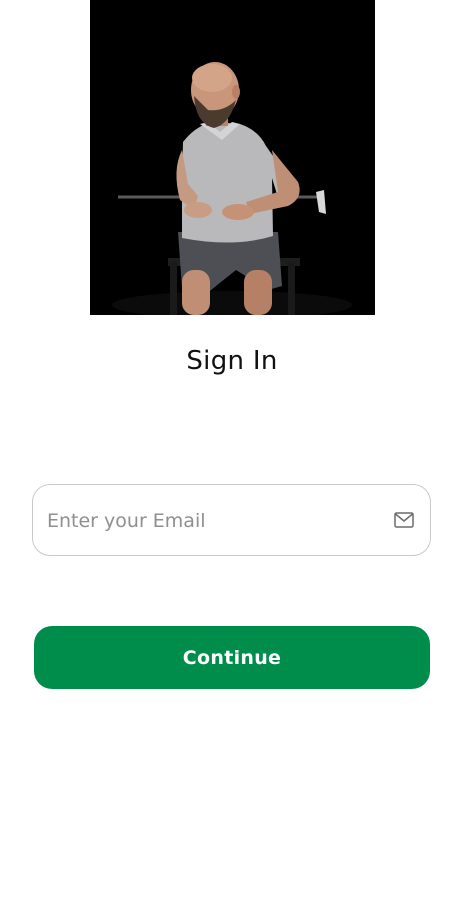 This screenshot has height=900, width=464. I want to click on email-input, so click(212, 521).